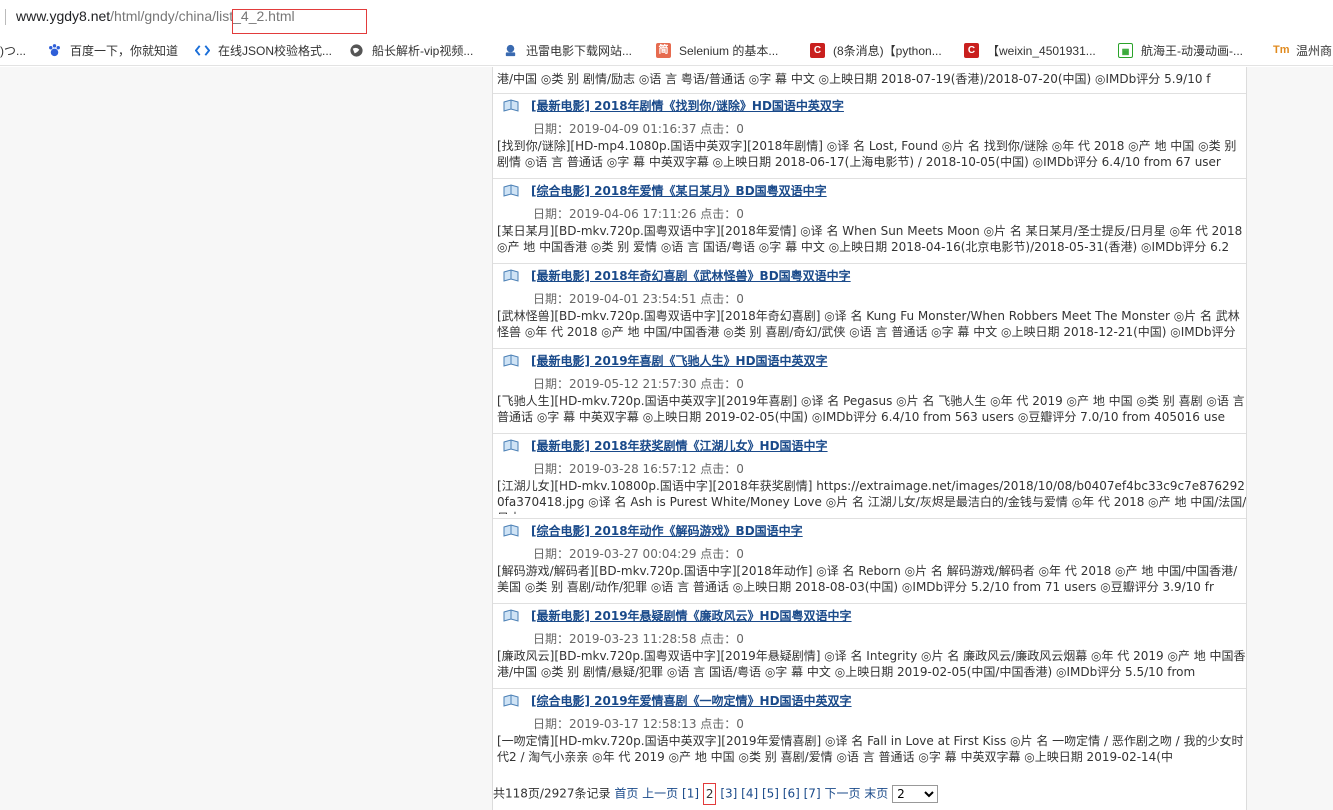  I want to click on baidu-paw-icon, so click(54, 49).